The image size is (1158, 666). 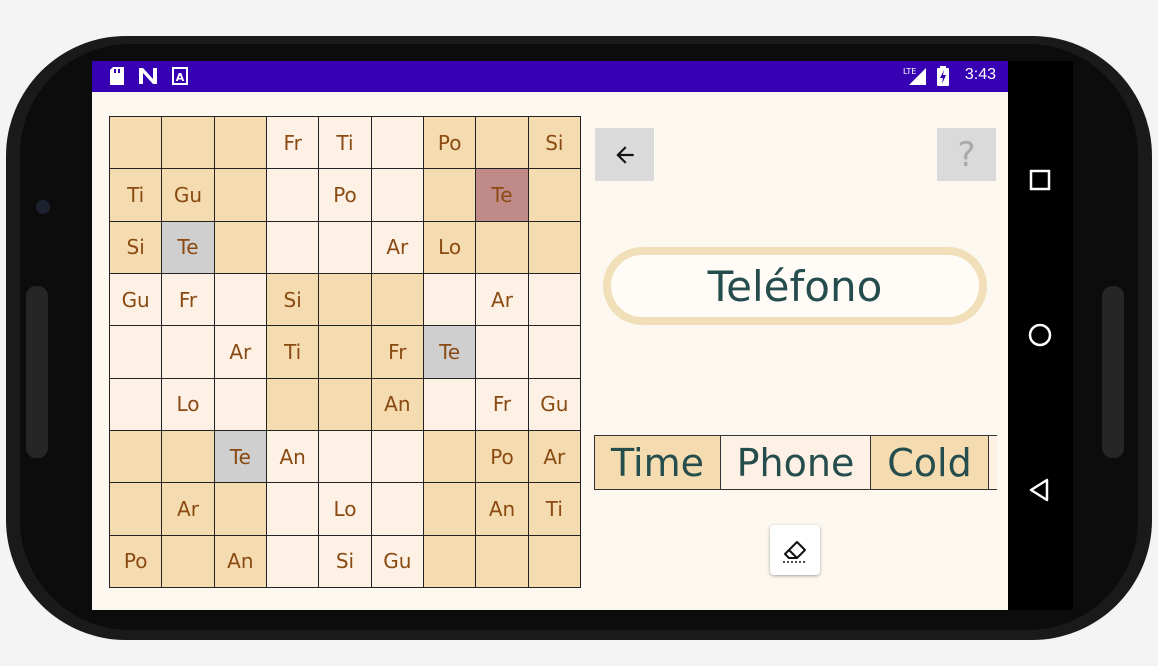 I want to click on eraser-icon, so click(x=795, y=552).